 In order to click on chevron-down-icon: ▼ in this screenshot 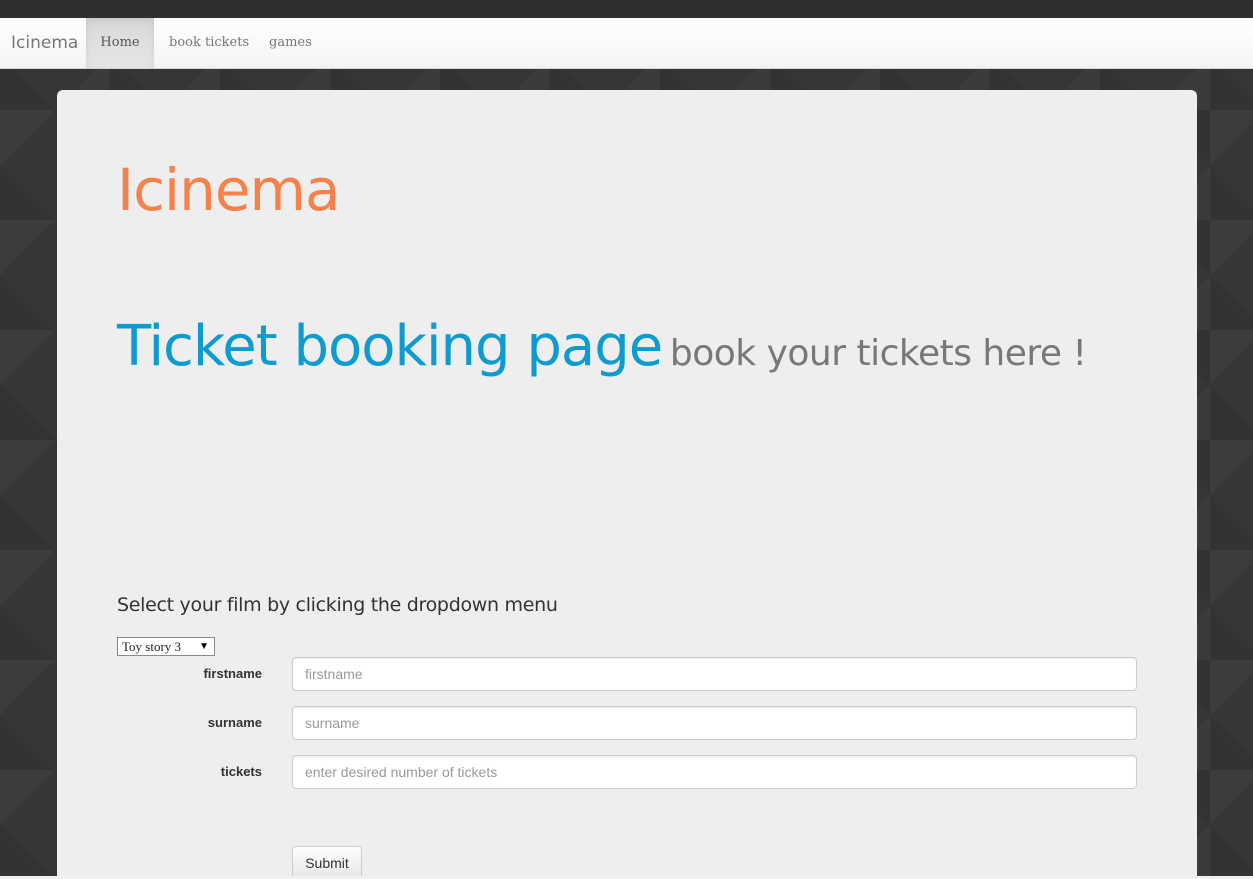, I will do `click(204, 646)`.